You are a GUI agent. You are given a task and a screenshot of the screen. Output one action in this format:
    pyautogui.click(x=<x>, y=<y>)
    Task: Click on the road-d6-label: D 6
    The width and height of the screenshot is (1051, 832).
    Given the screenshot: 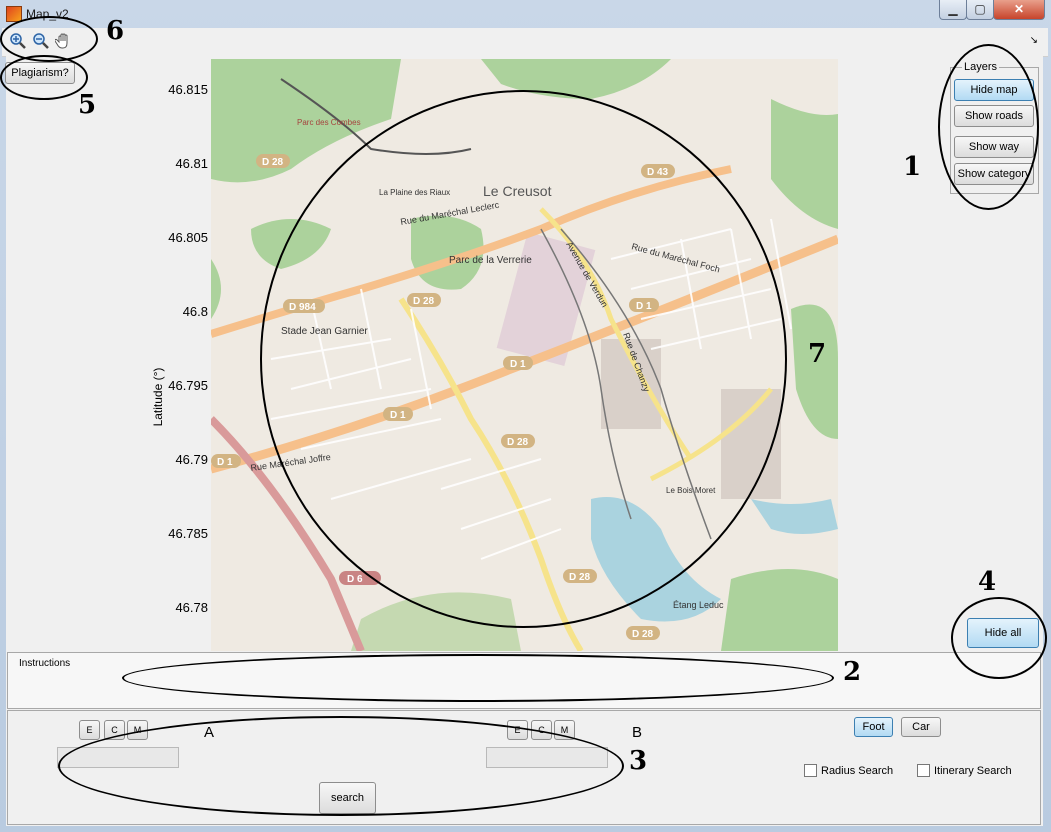 What is the action you would take?
    pyautogui.click(x=355, y=579)
    